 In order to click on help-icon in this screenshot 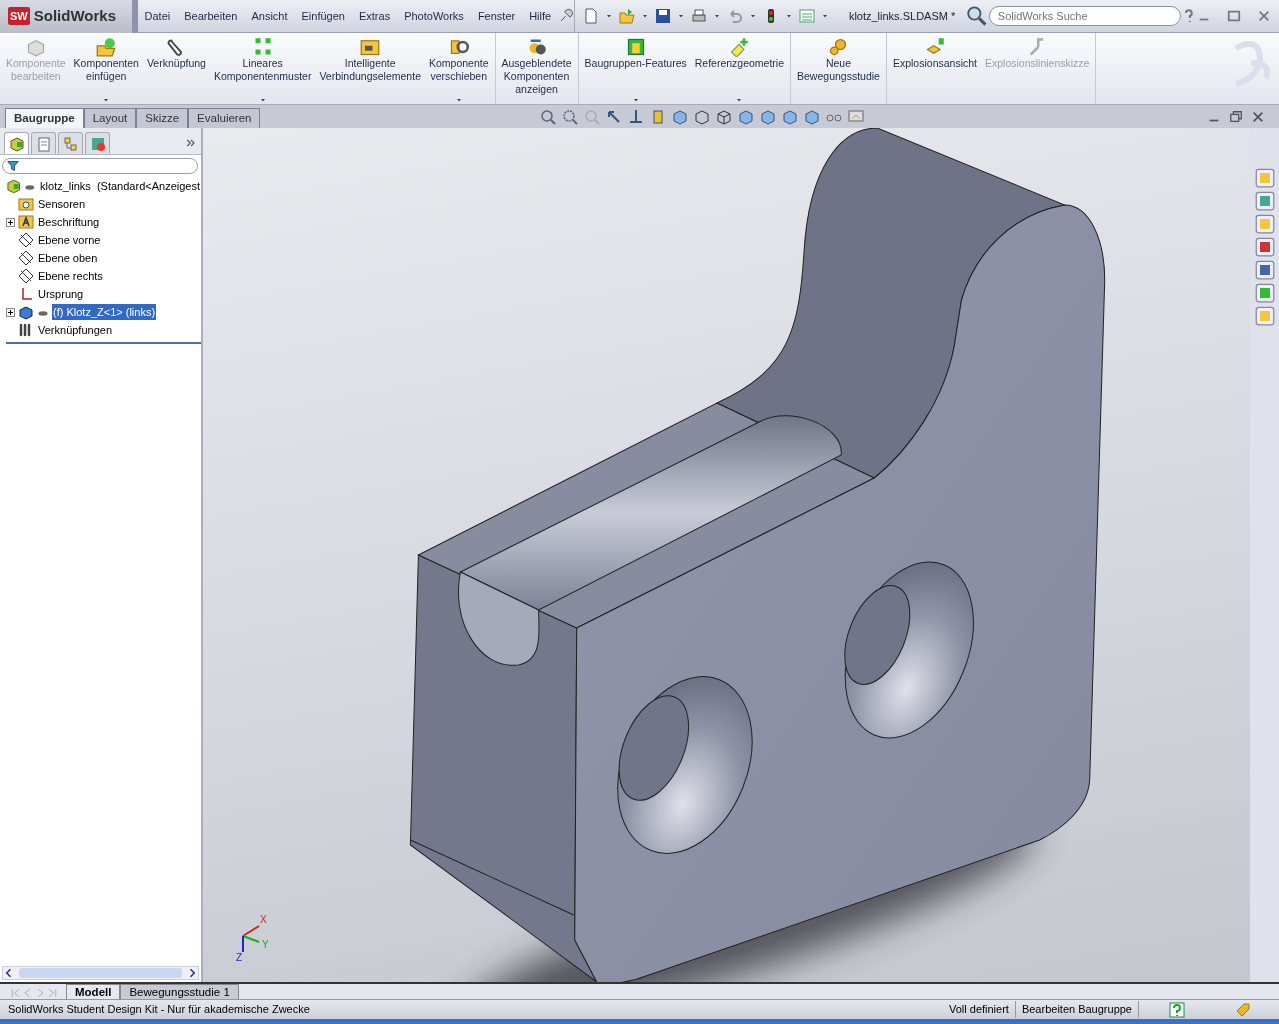, I will do `click(1177, 1009)`.